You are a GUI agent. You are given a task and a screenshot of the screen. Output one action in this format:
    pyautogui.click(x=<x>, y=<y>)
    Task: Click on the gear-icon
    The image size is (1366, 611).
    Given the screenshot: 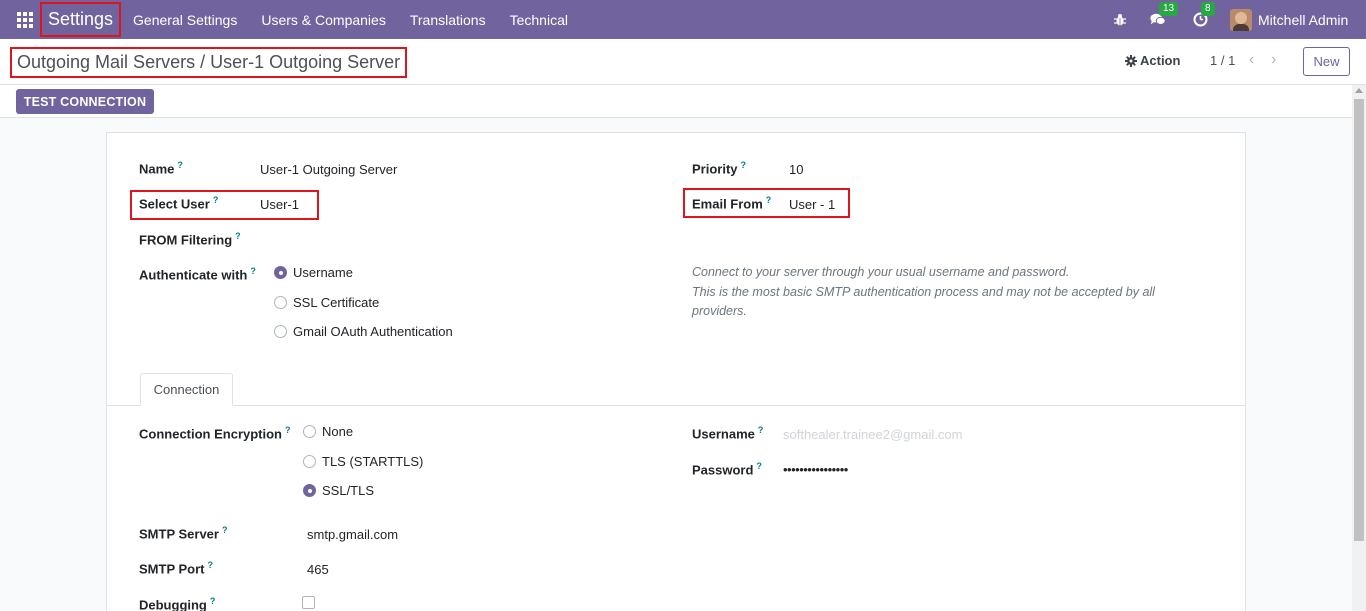 What is the action you would take?
    pyautogui.click(x=1131, y=60)
    